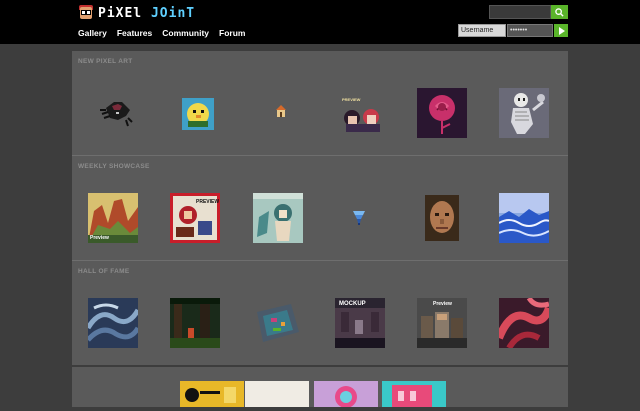  Describe the element at coordinates (360, 323) in the screenshot. I see `thumbnail: MOCKUP` at that location.